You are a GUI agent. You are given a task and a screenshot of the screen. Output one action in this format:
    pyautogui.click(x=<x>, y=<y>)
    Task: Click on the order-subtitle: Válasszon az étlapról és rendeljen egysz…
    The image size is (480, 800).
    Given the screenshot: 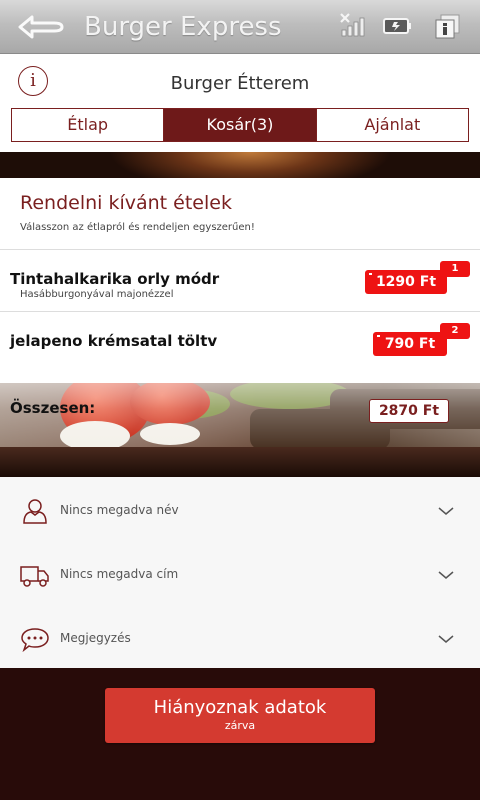 What is the action you would take?
    pyautogui.click(x=137, y=227)
    